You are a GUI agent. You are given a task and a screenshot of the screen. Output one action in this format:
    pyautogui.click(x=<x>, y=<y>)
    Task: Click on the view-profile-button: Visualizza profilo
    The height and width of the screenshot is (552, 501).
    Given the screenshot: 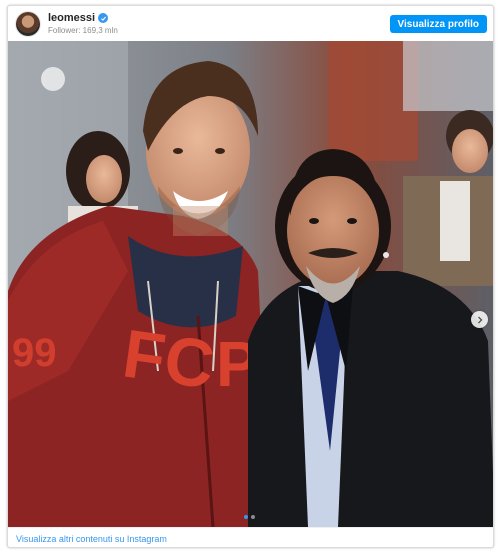 What is the action you would take?
    pyautogui.click(x=438, y=24)
    